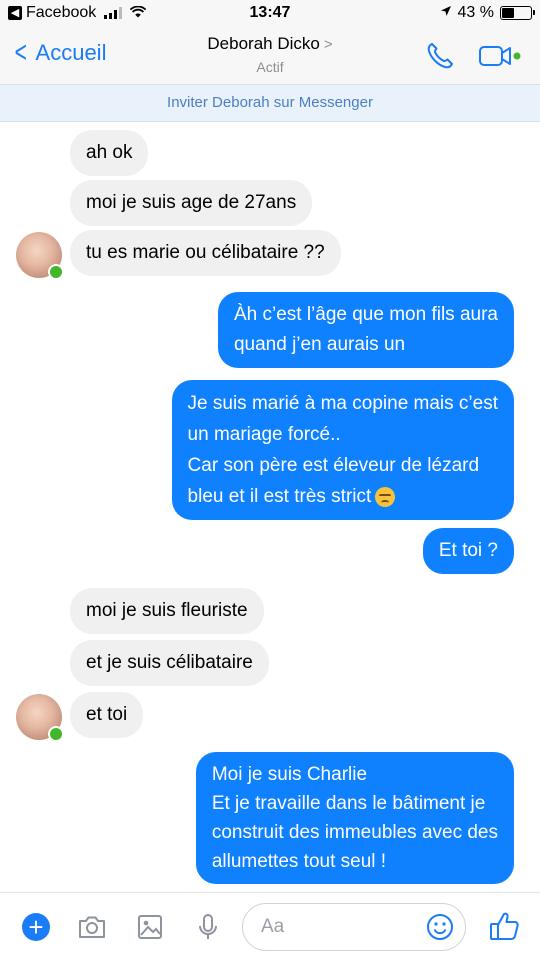  What do you see at coordinates (333, 465) in the screenshot?
I see `message-line: Car son père est éleveur de lézard` at bounding box center [333, 465].